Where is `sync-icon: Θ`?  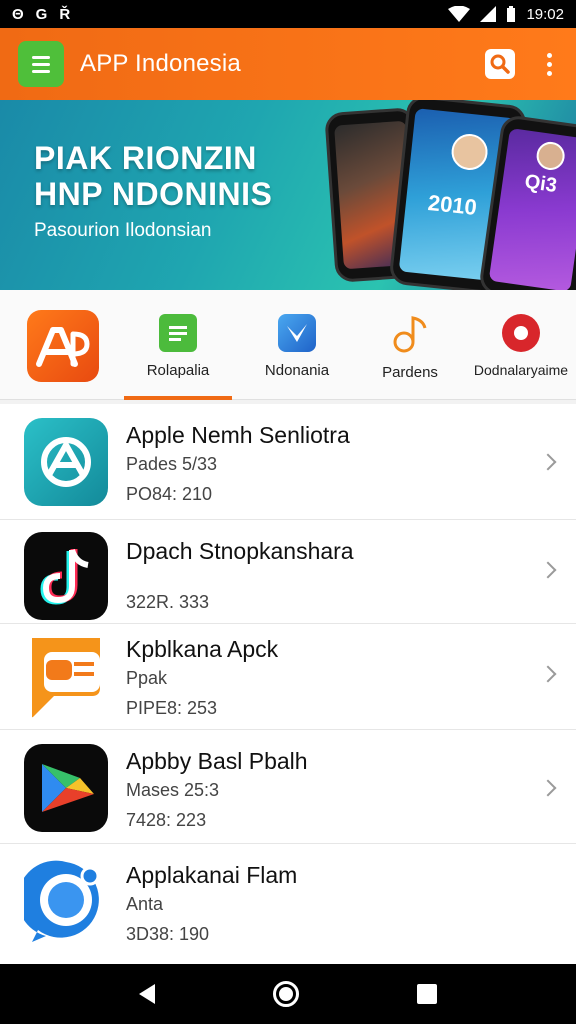
sync-icon: Θ is located at coordinates (18, 14).